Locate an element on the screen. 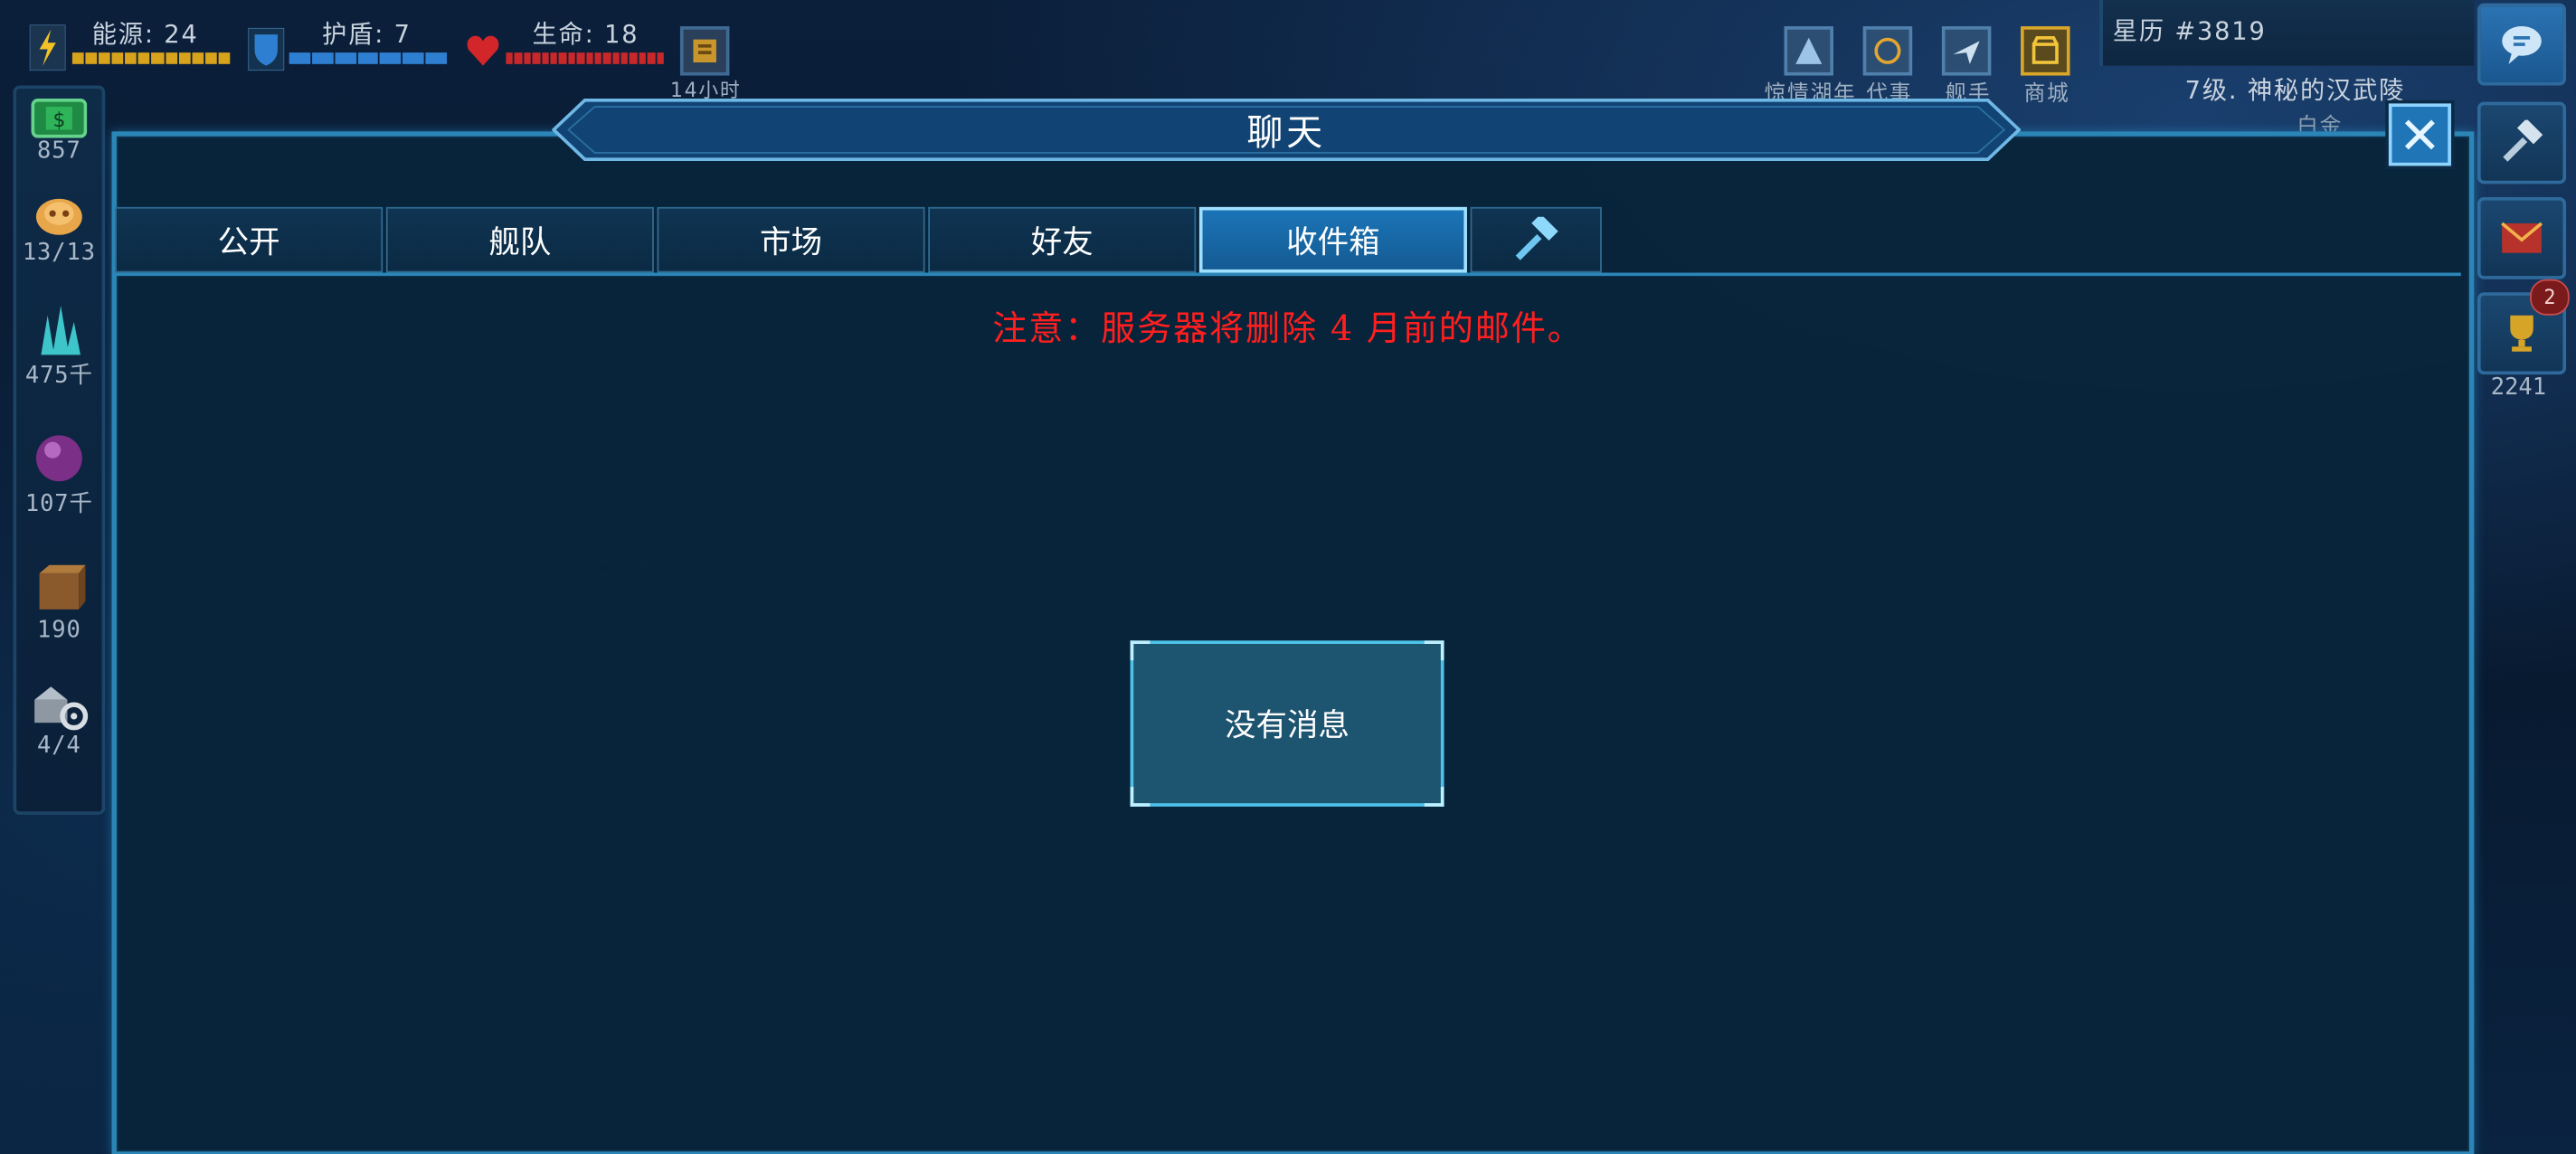 The width and height of the screenshot is (2576, 1154). close-icon is located at coordinates (2419, 134).